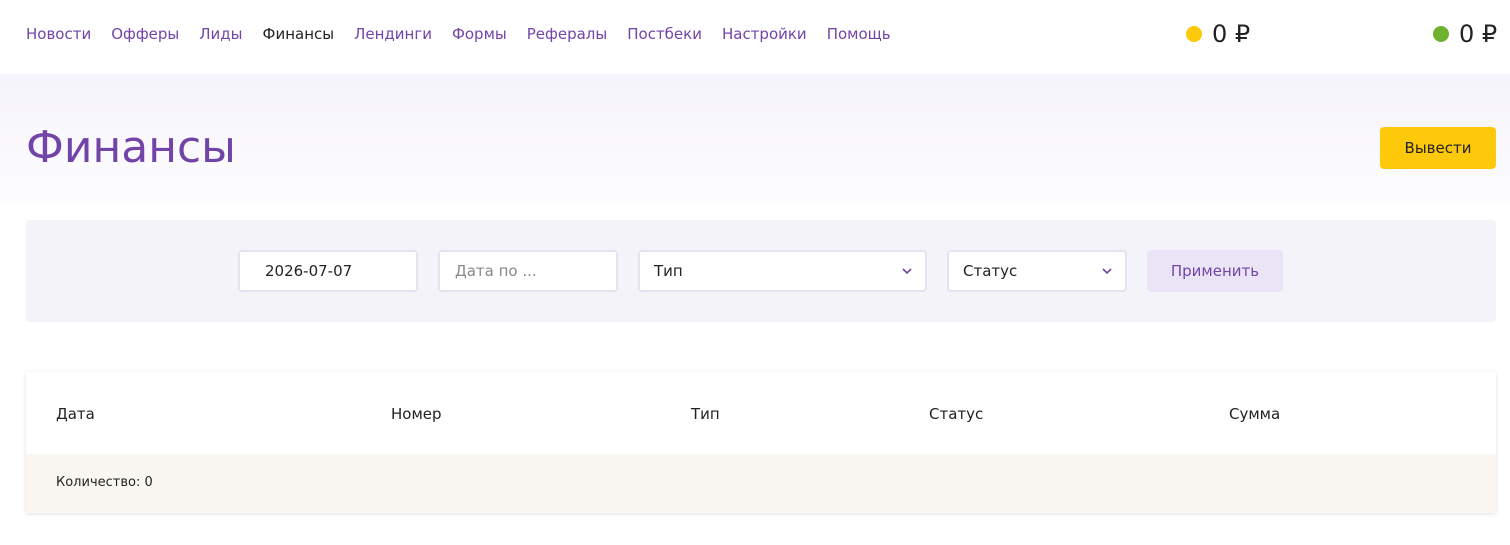 The height and width of the screenshot is (545, 1510). Describe the element at coordinates (299, 34) in the screenshot. I see `nav-item-finance: Финансы` at that location.